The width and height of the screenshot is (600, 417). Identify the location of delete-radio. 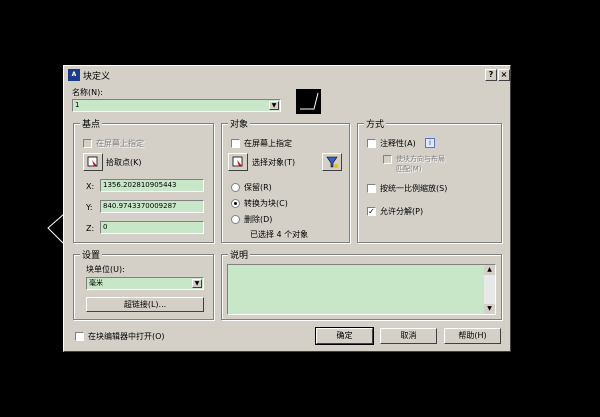
(235, 219).